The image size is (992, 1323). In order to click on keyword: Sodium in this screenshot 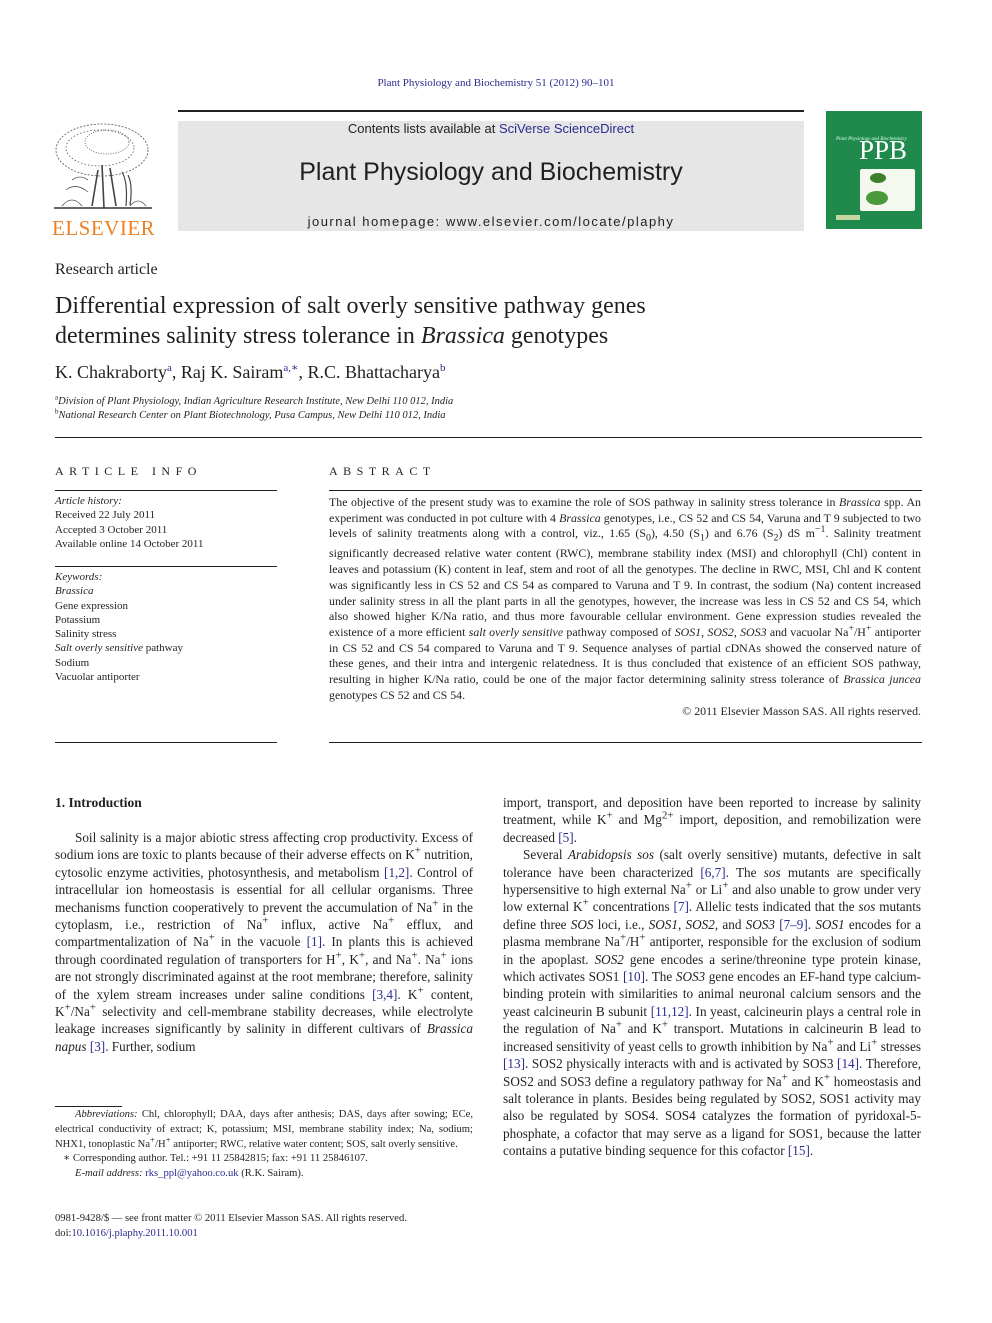, I will do `click(72, 662)`.